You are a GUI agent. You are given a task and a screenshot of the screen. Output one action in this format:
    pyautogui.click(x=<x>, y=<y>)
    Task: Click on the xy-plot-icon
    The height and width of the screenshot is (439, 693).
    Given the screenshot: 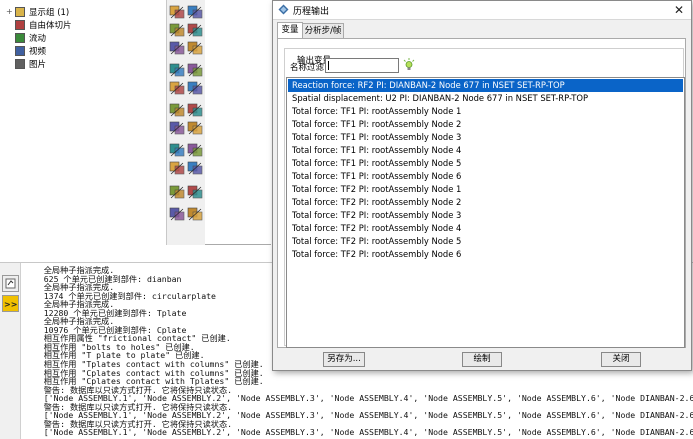 What is the action you would take?
    pyautogui.click(x=195, y=70)
    